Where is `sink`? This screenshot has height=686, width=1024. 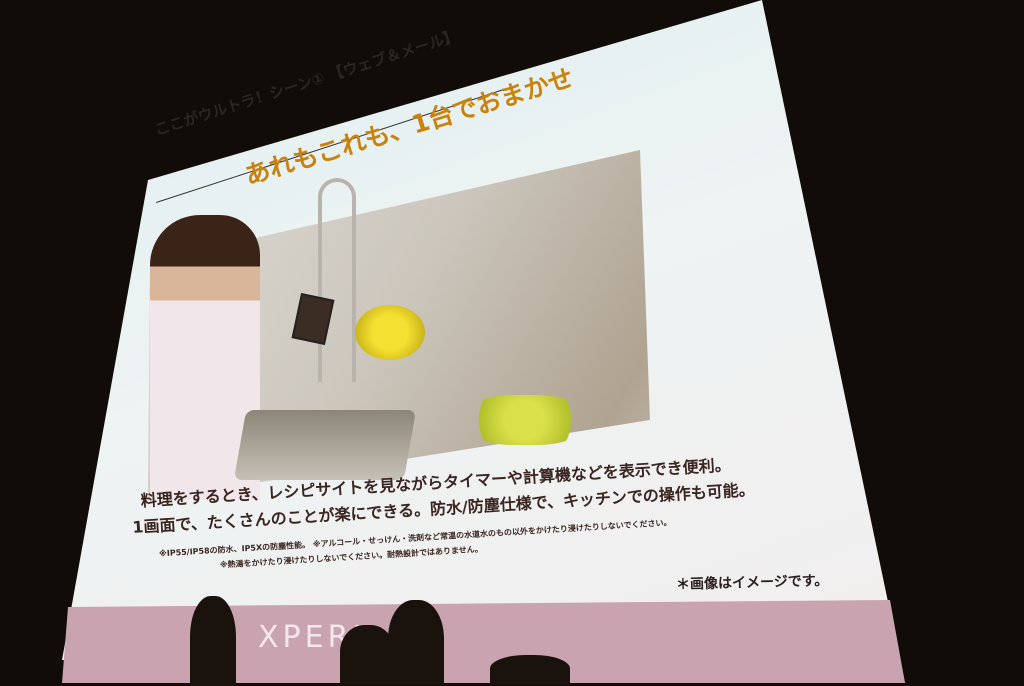 sink is located at coordinates (325, 445).